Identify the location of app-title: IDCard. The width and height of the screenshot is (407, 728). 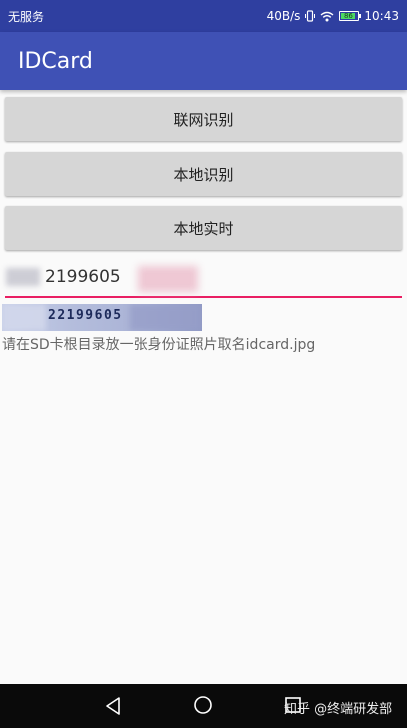
(55, 61).